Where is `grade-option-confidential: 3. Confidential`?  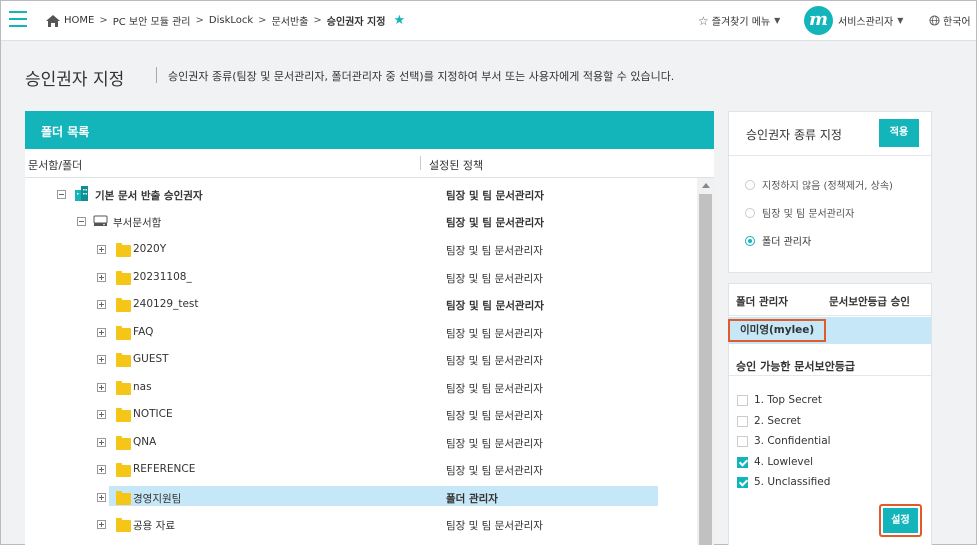
grade-option-confidential: 3. Confidential is located at coordinates (784, 441).